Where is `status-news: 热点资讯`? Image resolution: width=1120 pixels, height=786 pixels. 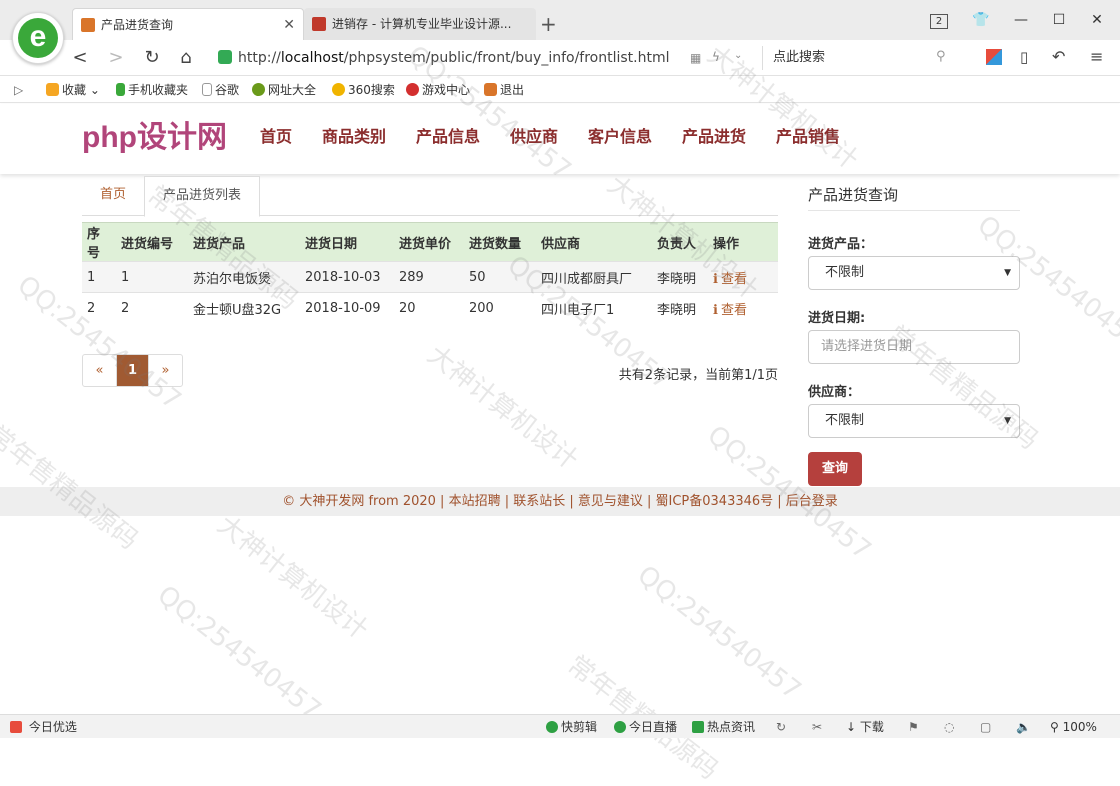 status-news: 热点资讯 is located at coordinates (723, 727).